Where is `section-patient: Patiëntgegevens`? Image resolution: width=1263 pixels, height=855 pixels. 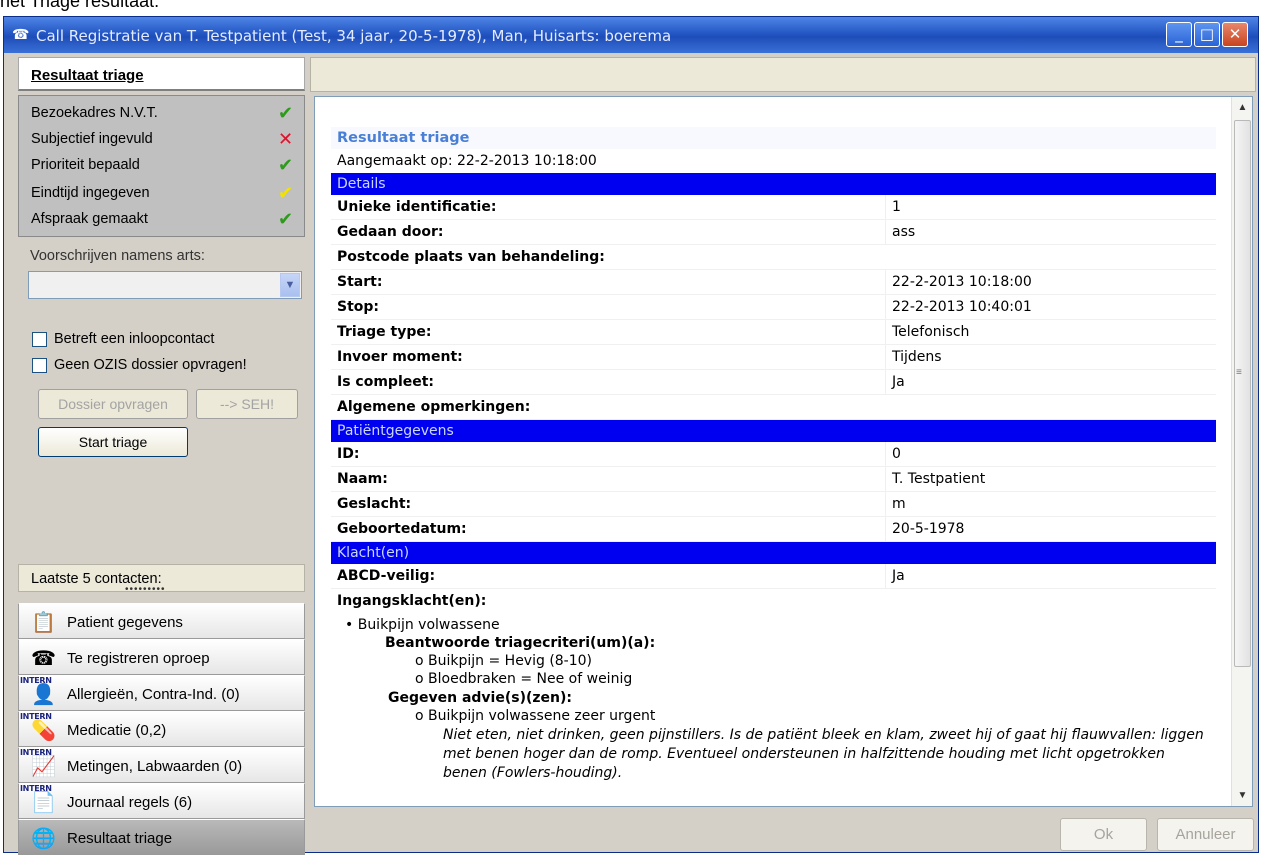 section-patient: Patiëntgegevens is located at coordinates (773, 431).